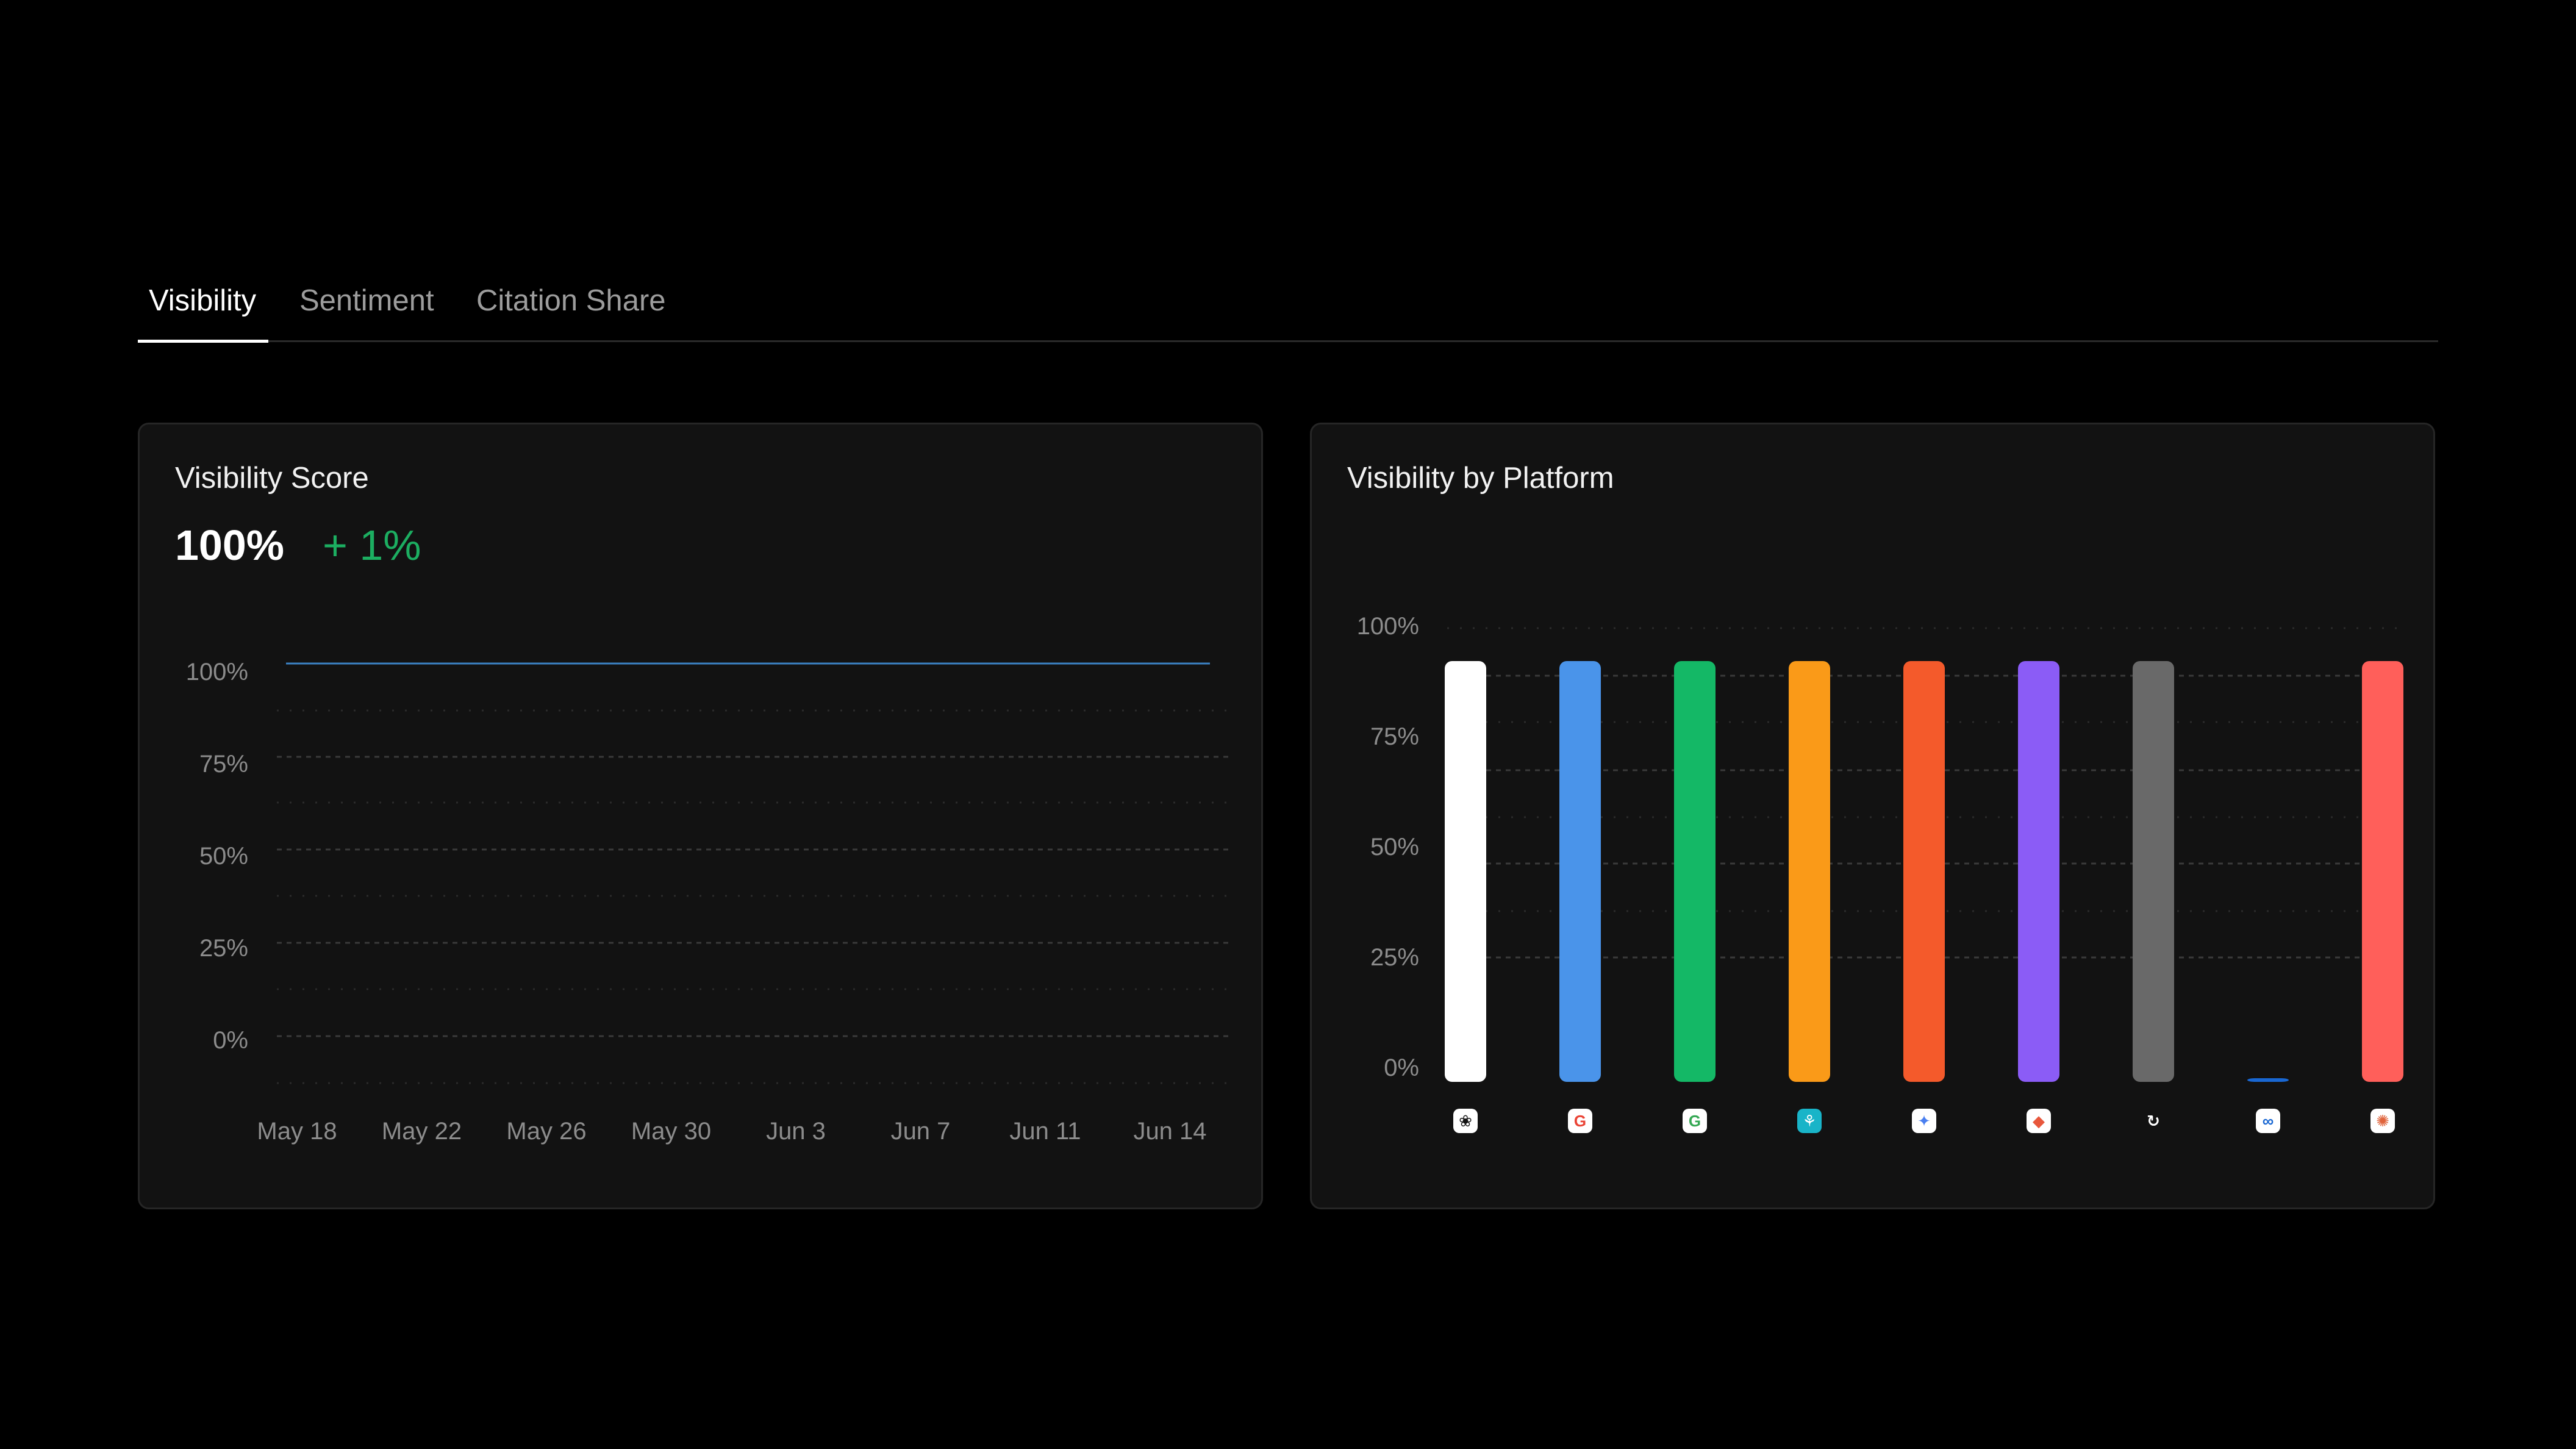 The width and height of the screenshot is (2576, 1449). Describe the element at coordinates (1169, 1131) in the screenshot. I see `x-tick-label: Jun 14` at that location.